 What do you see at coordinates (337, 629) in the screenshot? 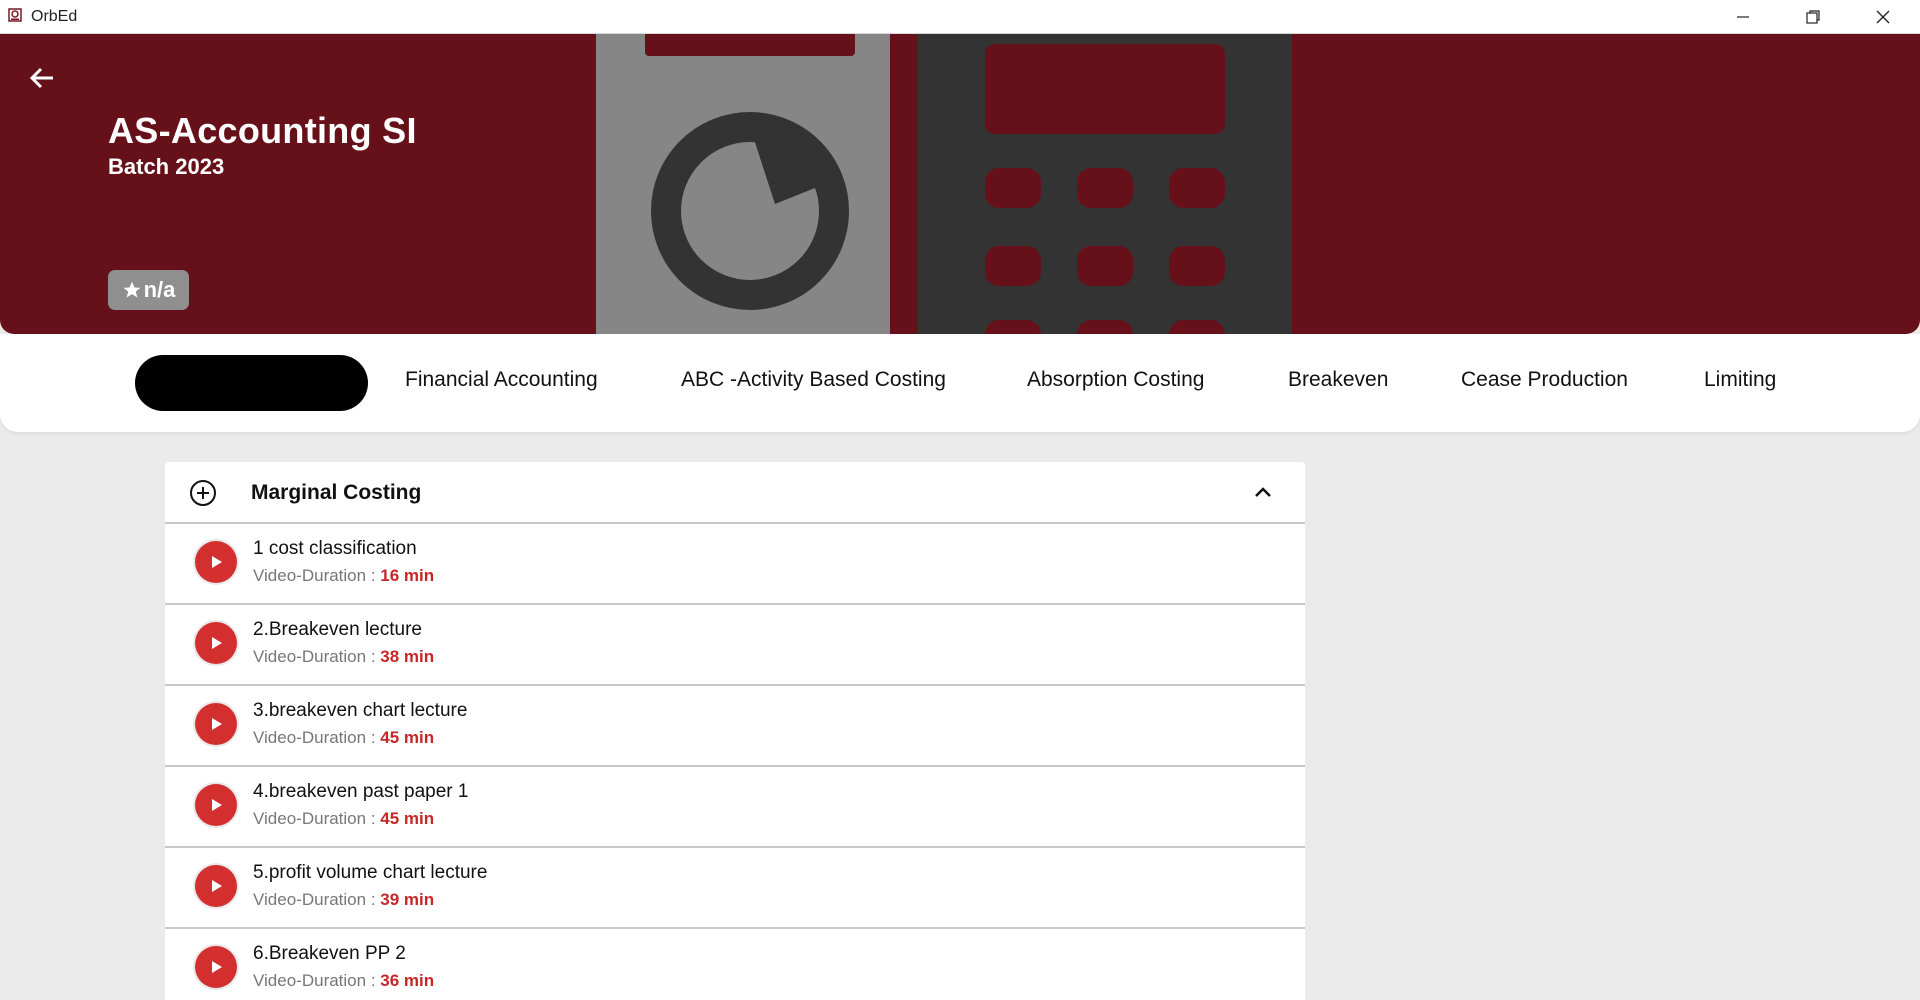
I see `lecture-title: 2.Breakeven lecture` at bounding box center [337, 629].